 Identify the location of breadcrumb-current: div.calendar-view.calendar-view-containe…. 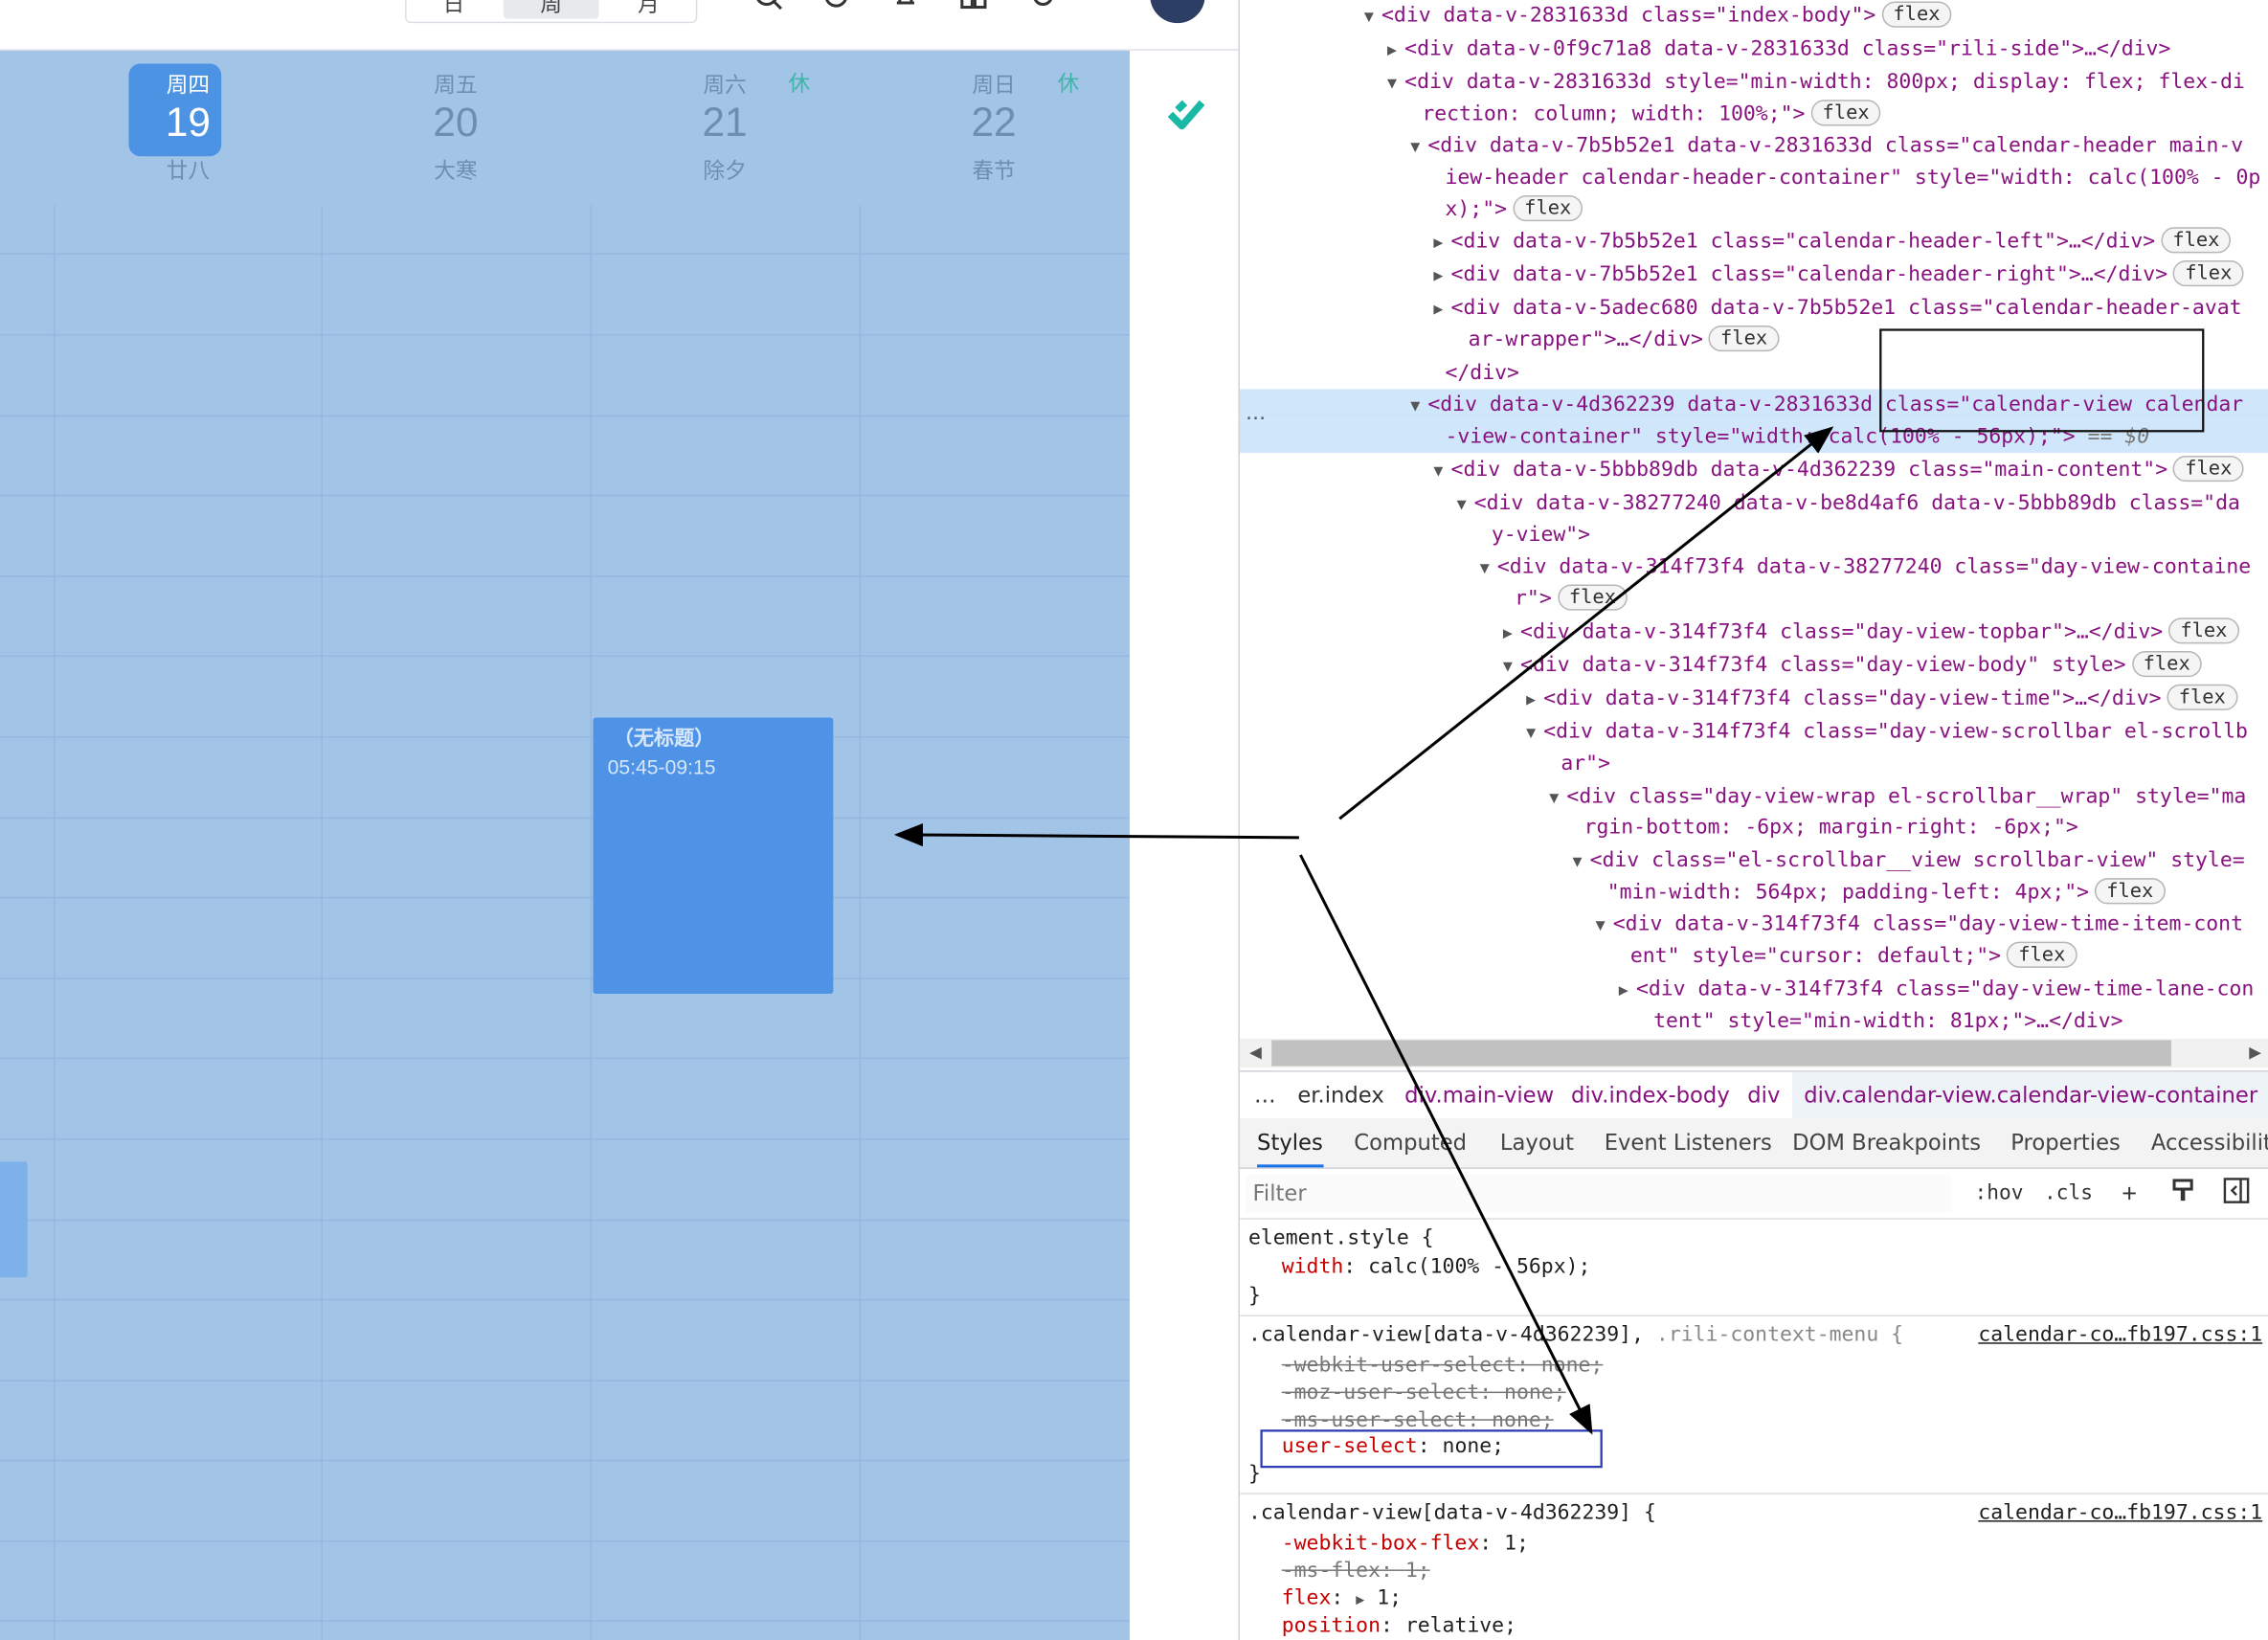
(2030, 1095).